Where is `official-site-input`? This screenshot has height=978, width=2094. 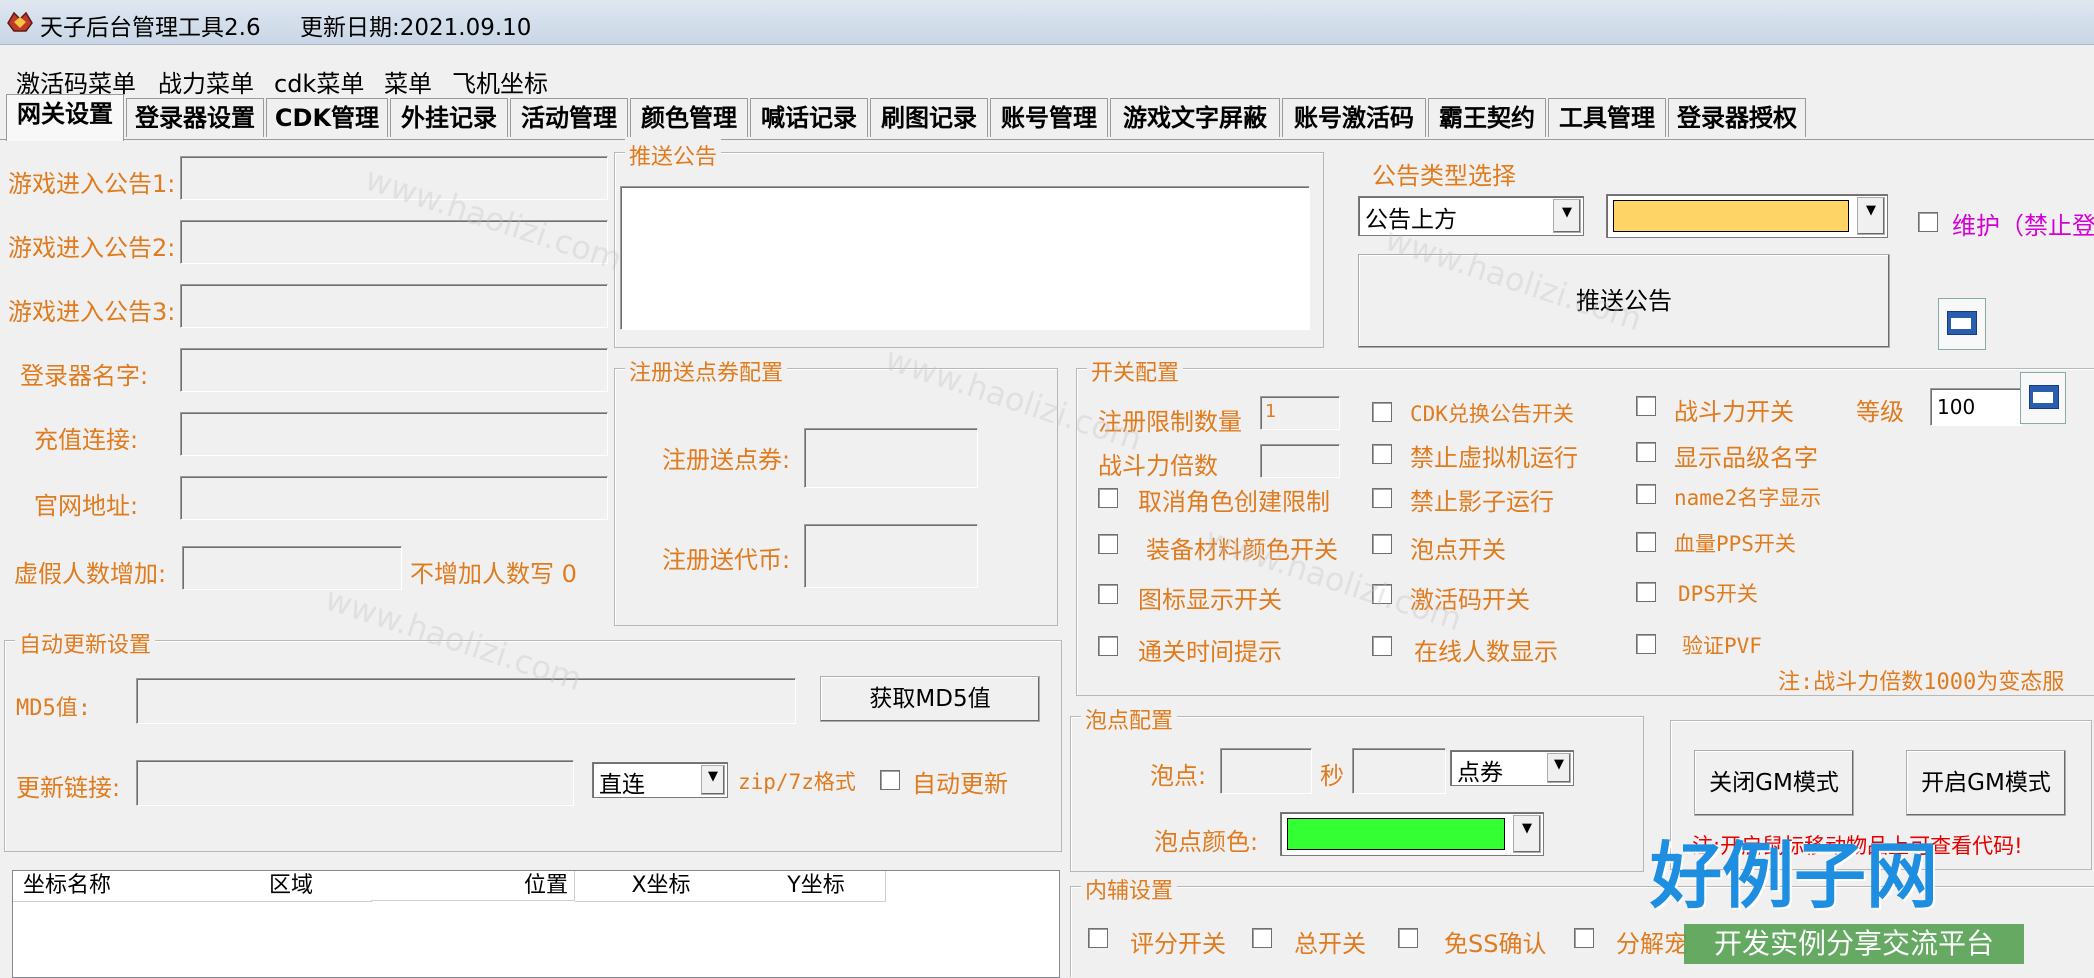 official-site-input is located at coordinates (394, 498).